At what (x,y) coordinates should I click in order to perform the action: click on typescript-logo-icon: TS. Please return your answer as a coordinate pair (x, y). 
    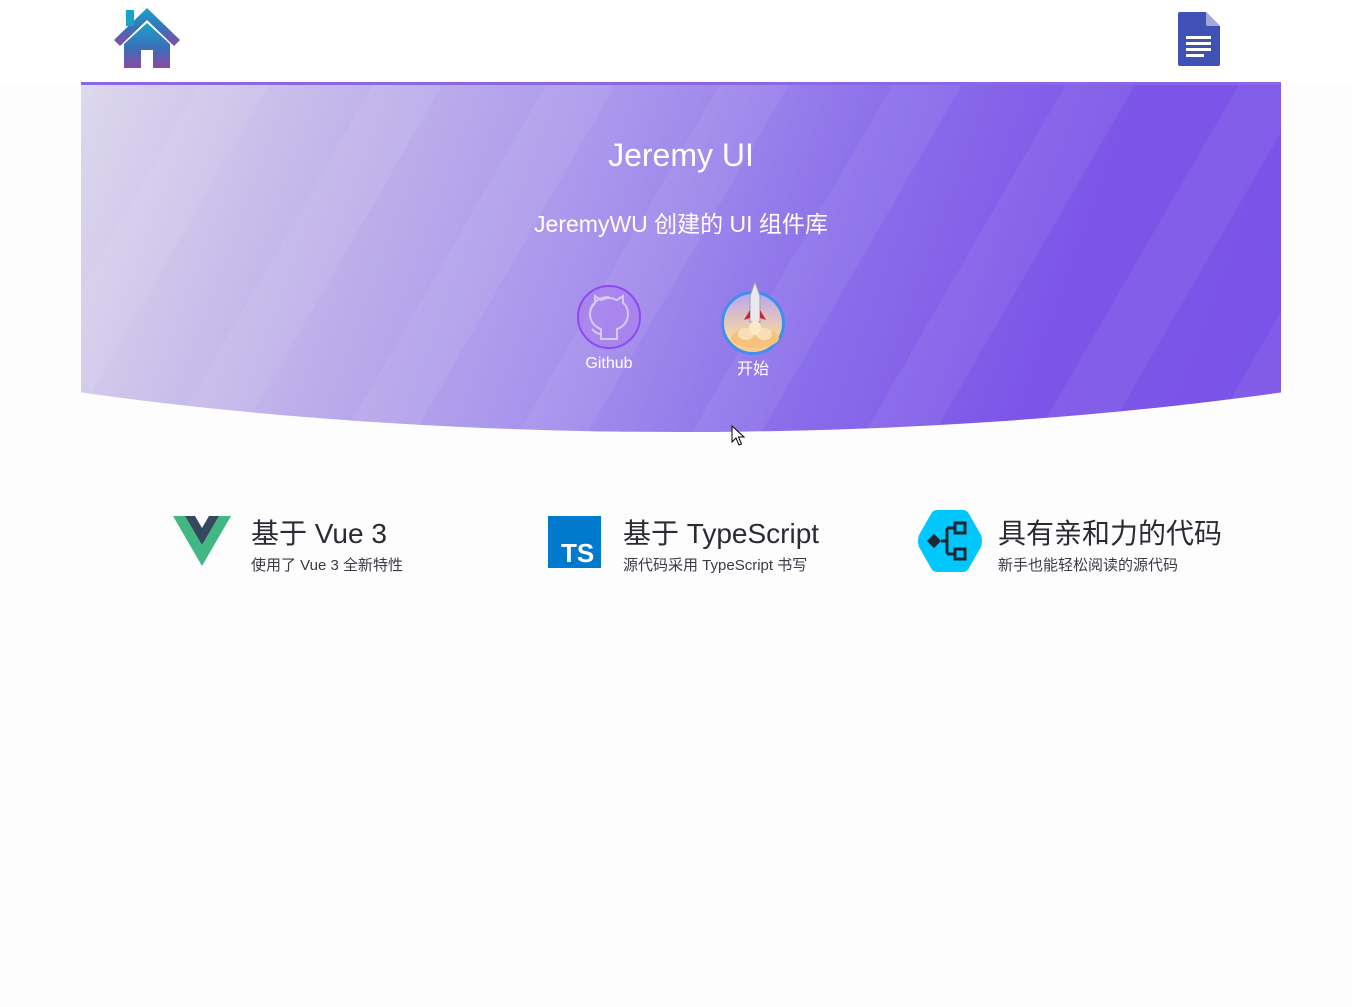
    Looking at the image, I should click on (574, 542).